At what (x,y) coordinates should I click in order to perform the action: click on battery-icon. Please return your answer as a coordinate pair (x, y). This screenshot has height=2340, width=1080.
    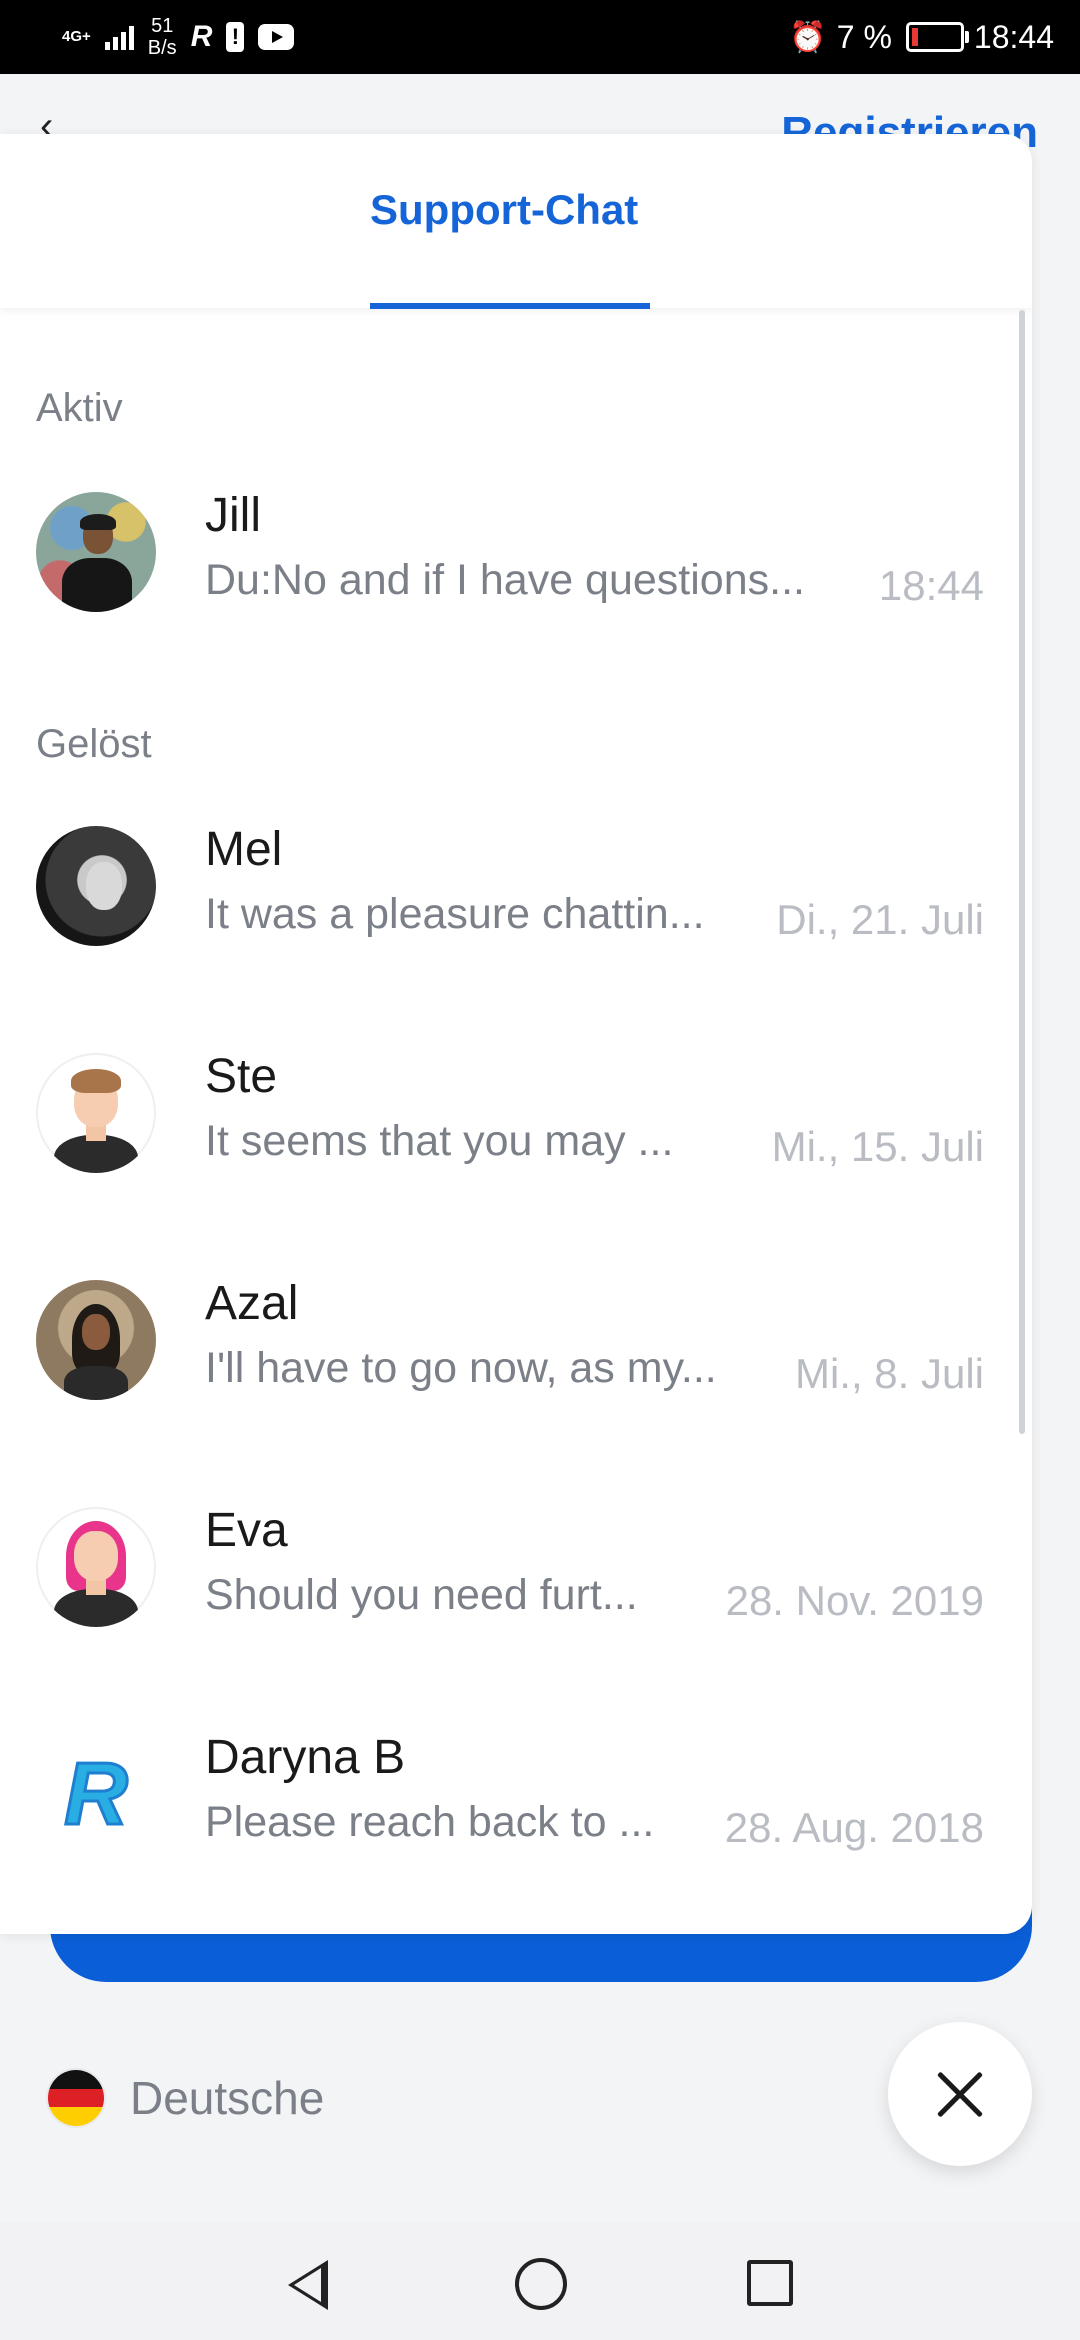
    Looking at the image, I should click on (937, 37).